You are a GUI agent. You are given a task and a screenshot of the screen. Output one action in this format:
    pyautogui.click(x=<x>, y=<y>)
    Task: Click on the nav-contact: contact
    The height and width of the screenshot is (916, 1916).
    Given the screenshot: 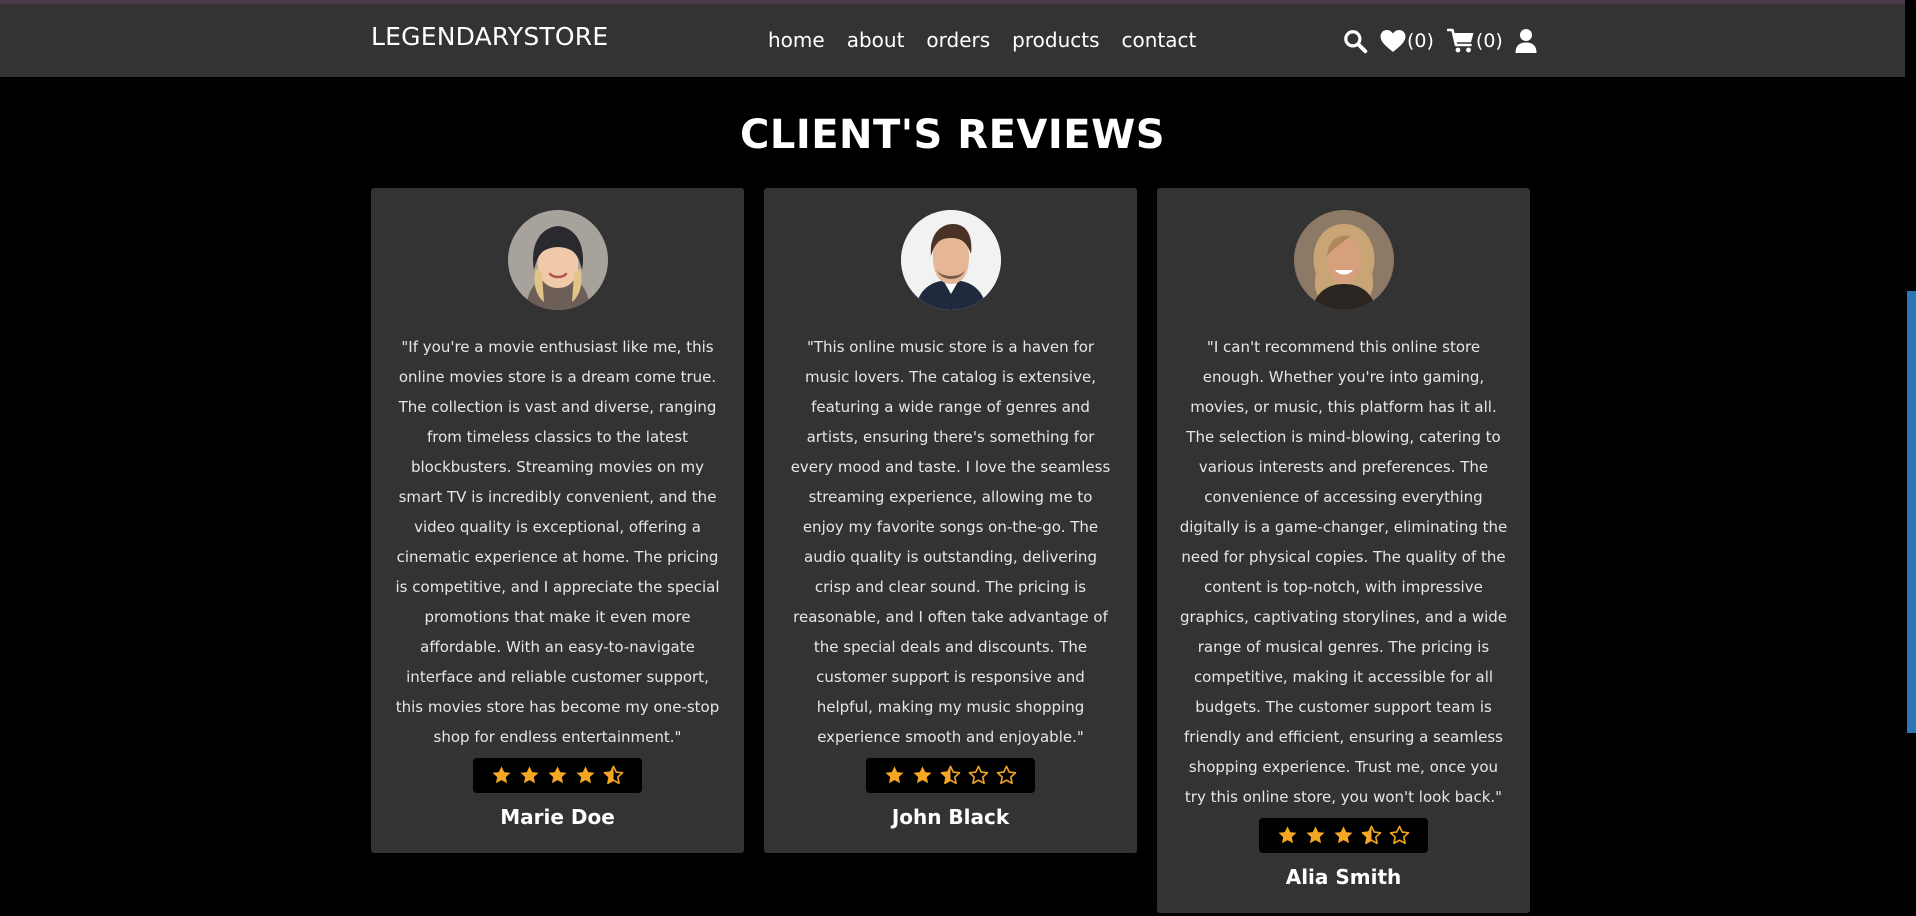 What is the action you would take?
    pyautogui.click(x=1159, y=40)
    